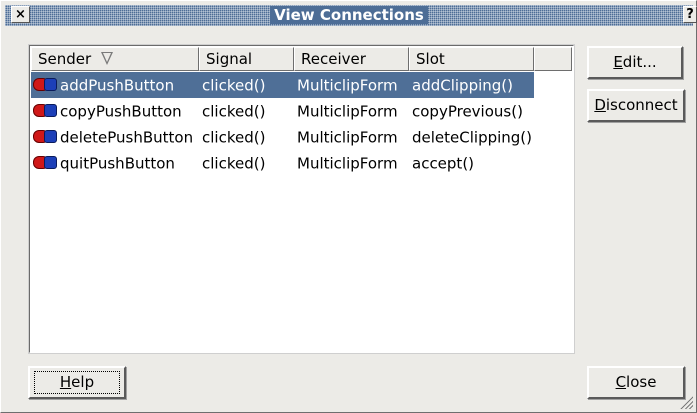 This screenshot has height=413, width=697. Describe the element at coordinates (553, 59) in the screenshot. I see `column-header-empty` at that location.